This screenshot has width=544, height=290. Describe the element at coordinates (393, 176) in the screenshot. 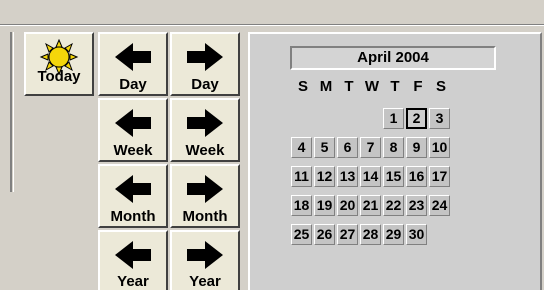

I see `day-cell: 15` at that location.